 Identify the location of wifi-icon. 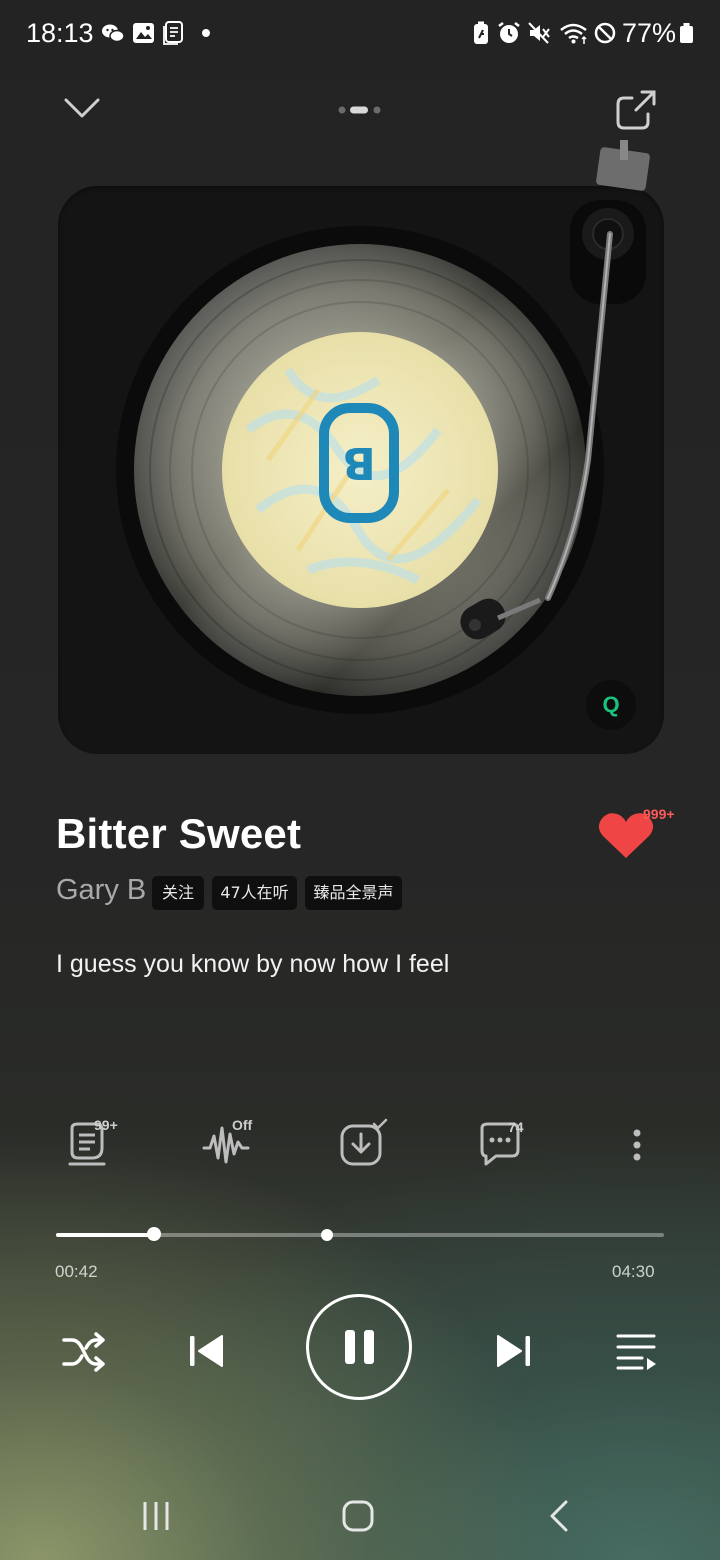
(573, 33).